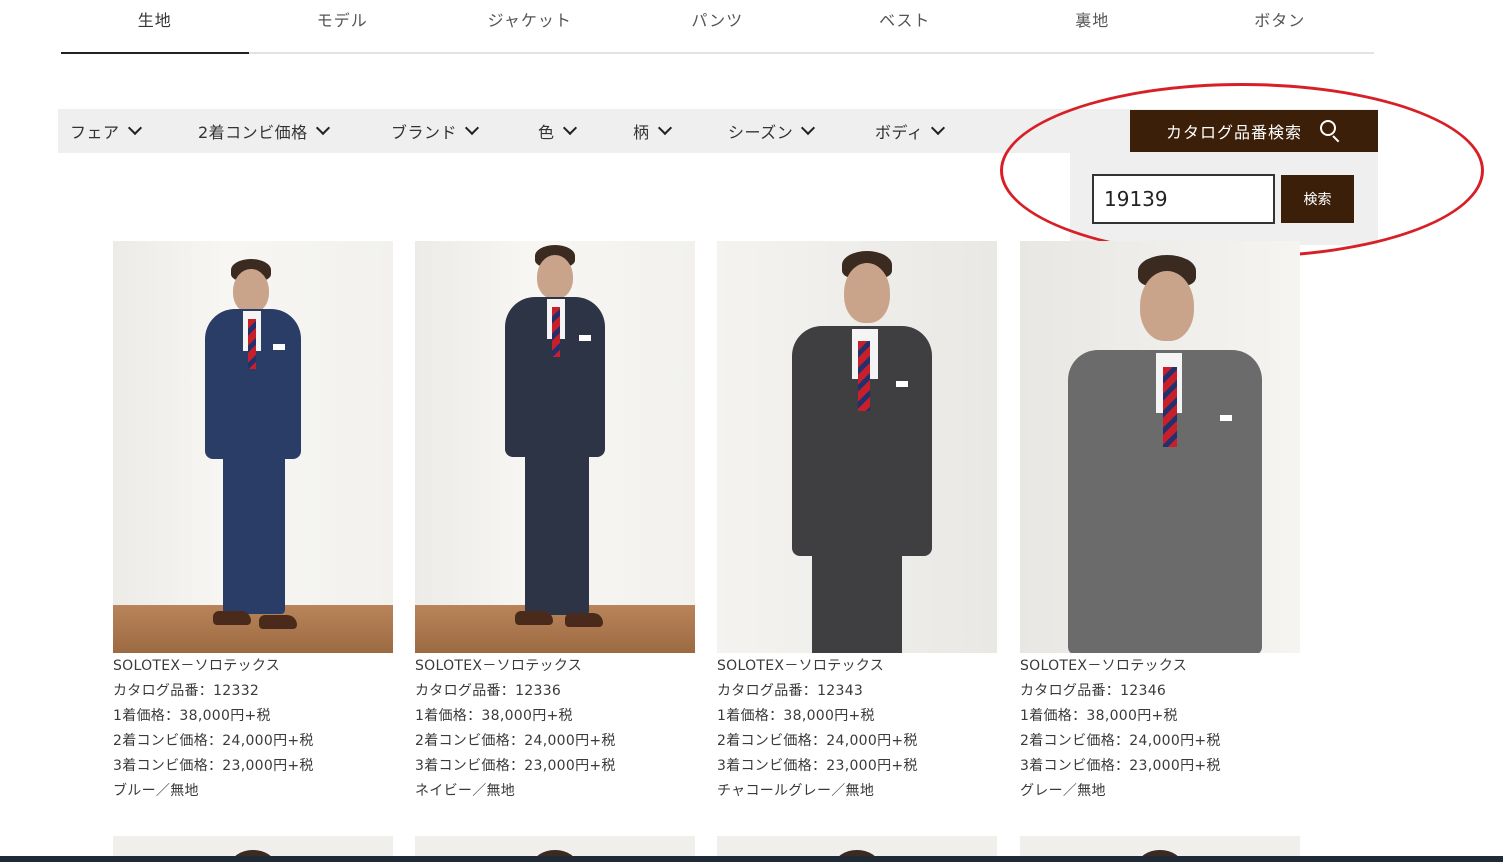 The height and width of the screenshot is (862, 1503). I want to click on filter-pattern: 柄, so click(652, 131).